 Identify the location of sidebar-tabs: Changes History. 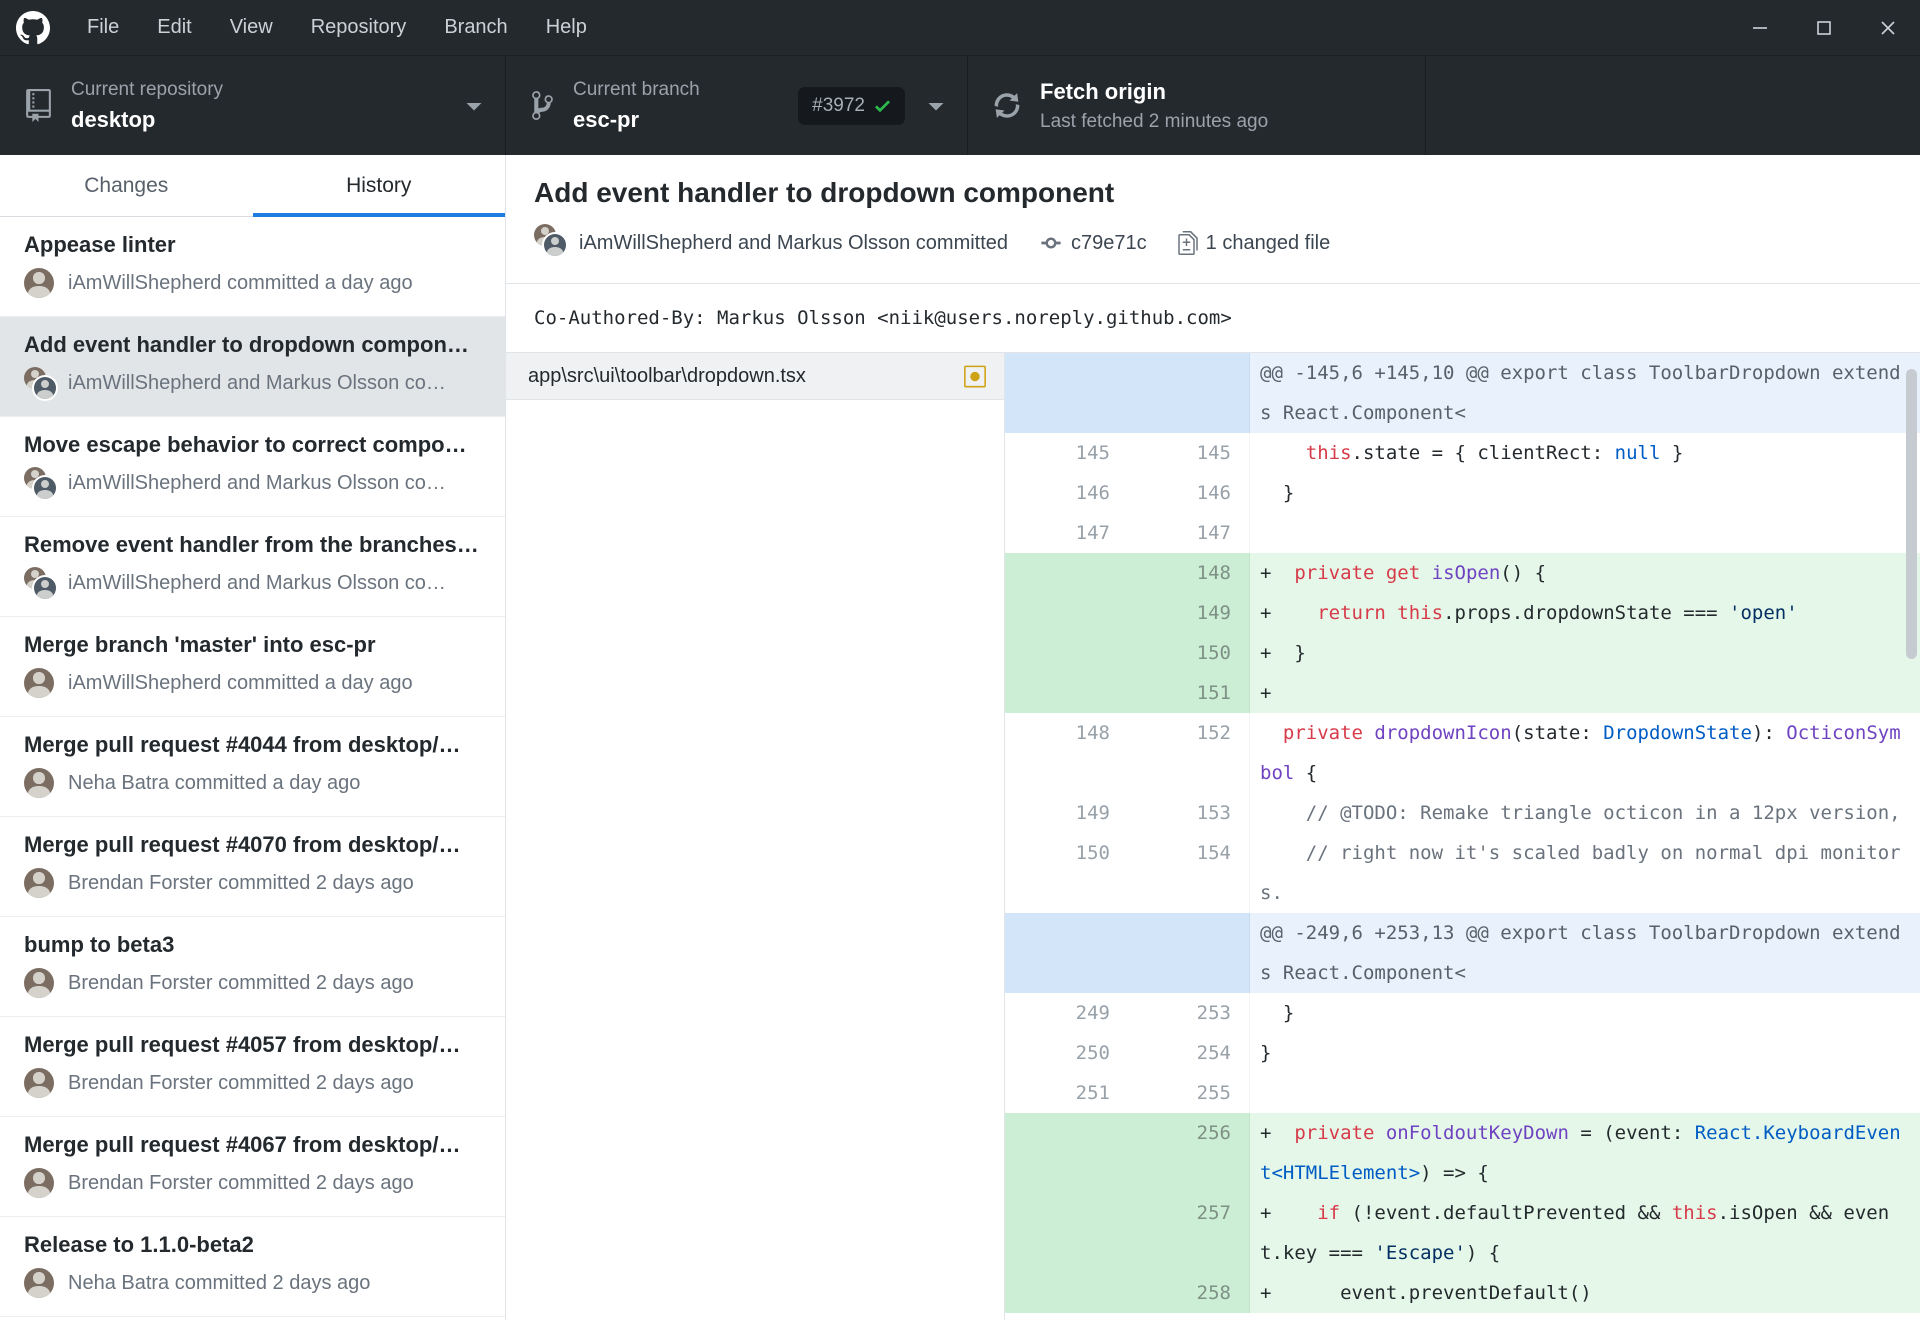
(252, 186).